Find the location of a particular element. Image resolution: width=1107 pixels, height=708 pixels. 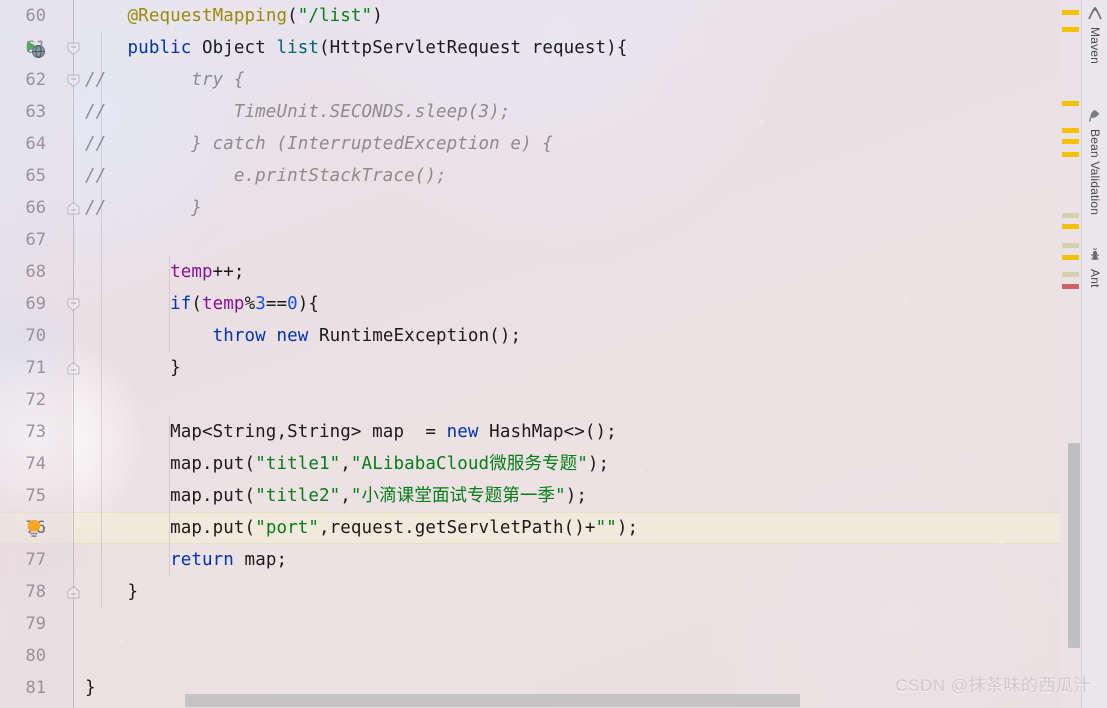

code-line: // } catch (InterruptedException e) { is located at coordinates (572, 144).